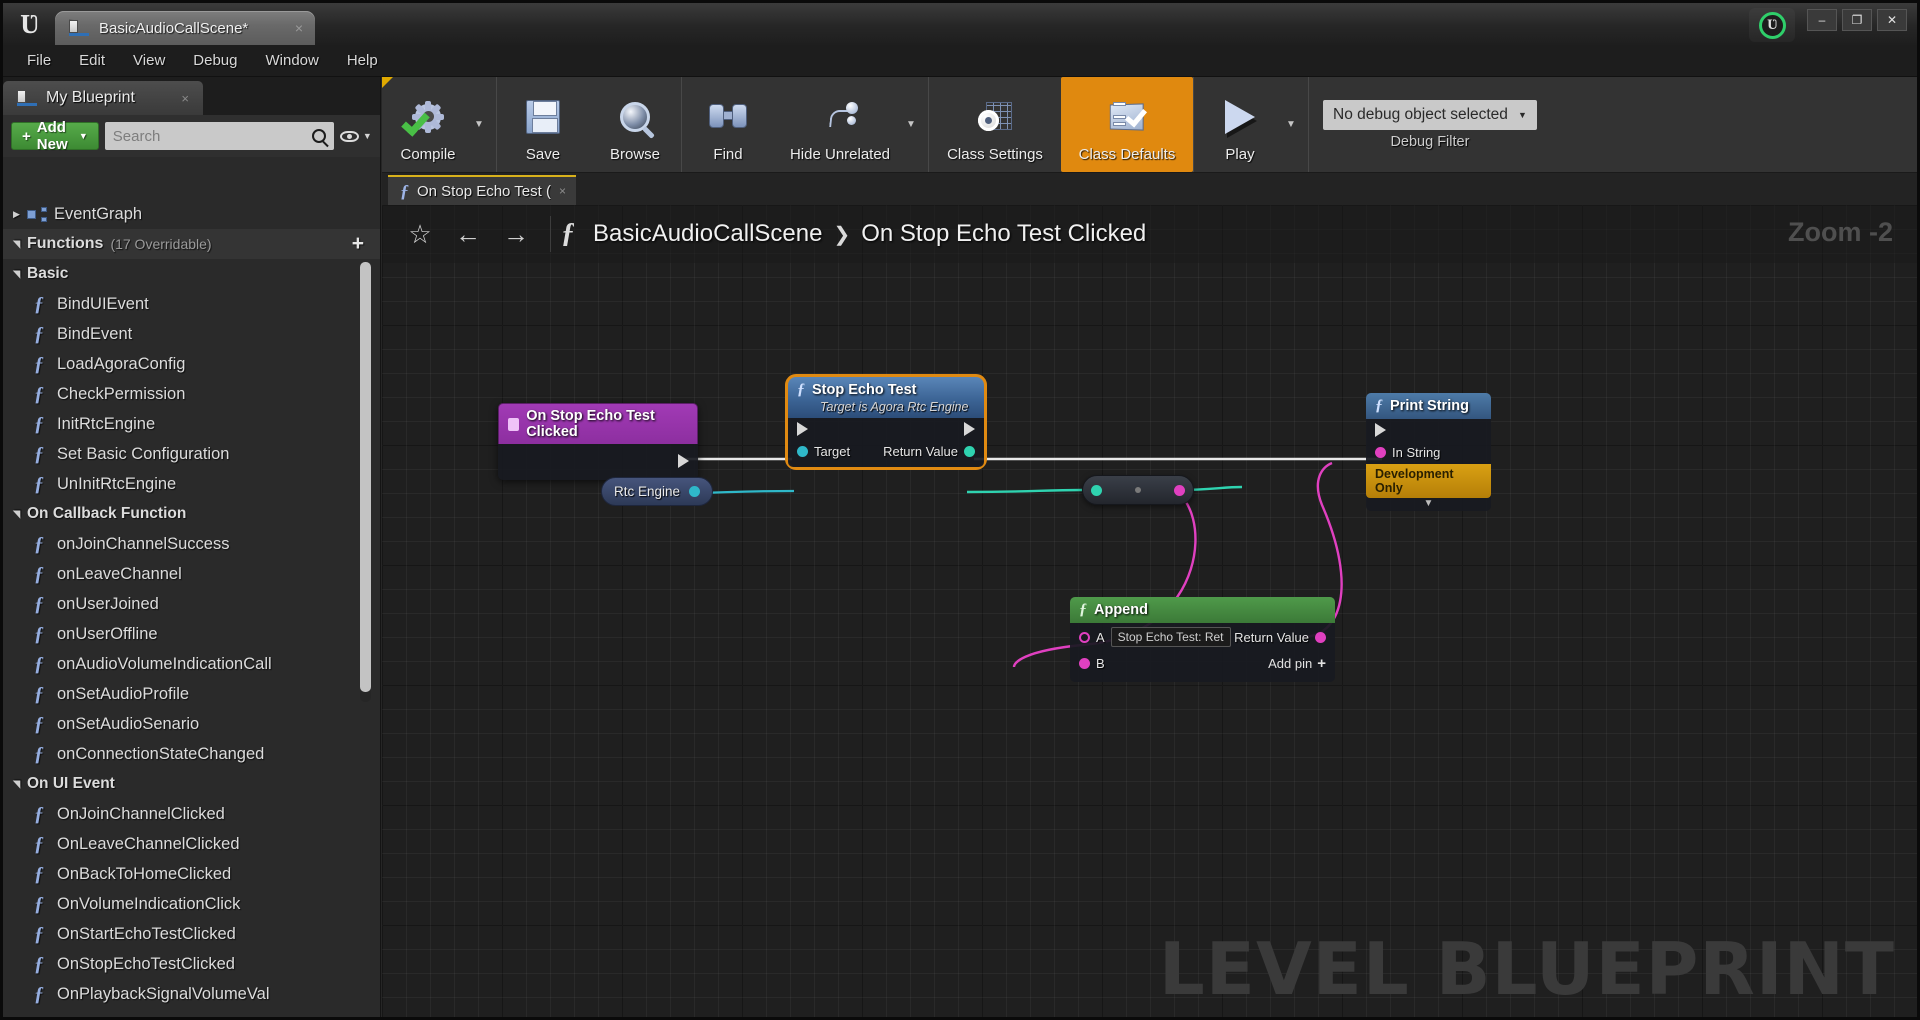 The height and width of the screenshot is (1020, 1920). What do you see at coordinates (103, 98) in the screenshot?
I see `tab-my-blueprint: My Blueprint ×` at bounding box center [103, 98].